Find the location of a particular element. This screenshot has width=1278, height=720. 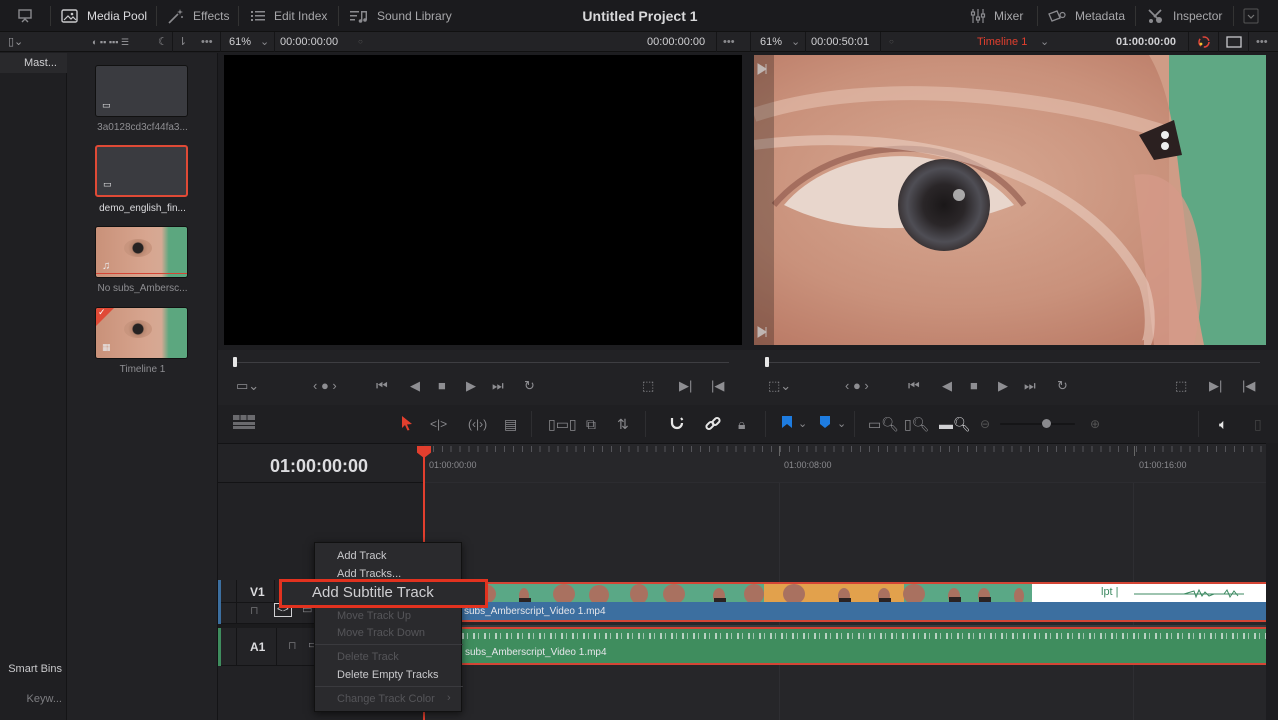

audio-clip-name: subs_Amberscript_Video 1.mp4 is located at coordinates (536, 652).